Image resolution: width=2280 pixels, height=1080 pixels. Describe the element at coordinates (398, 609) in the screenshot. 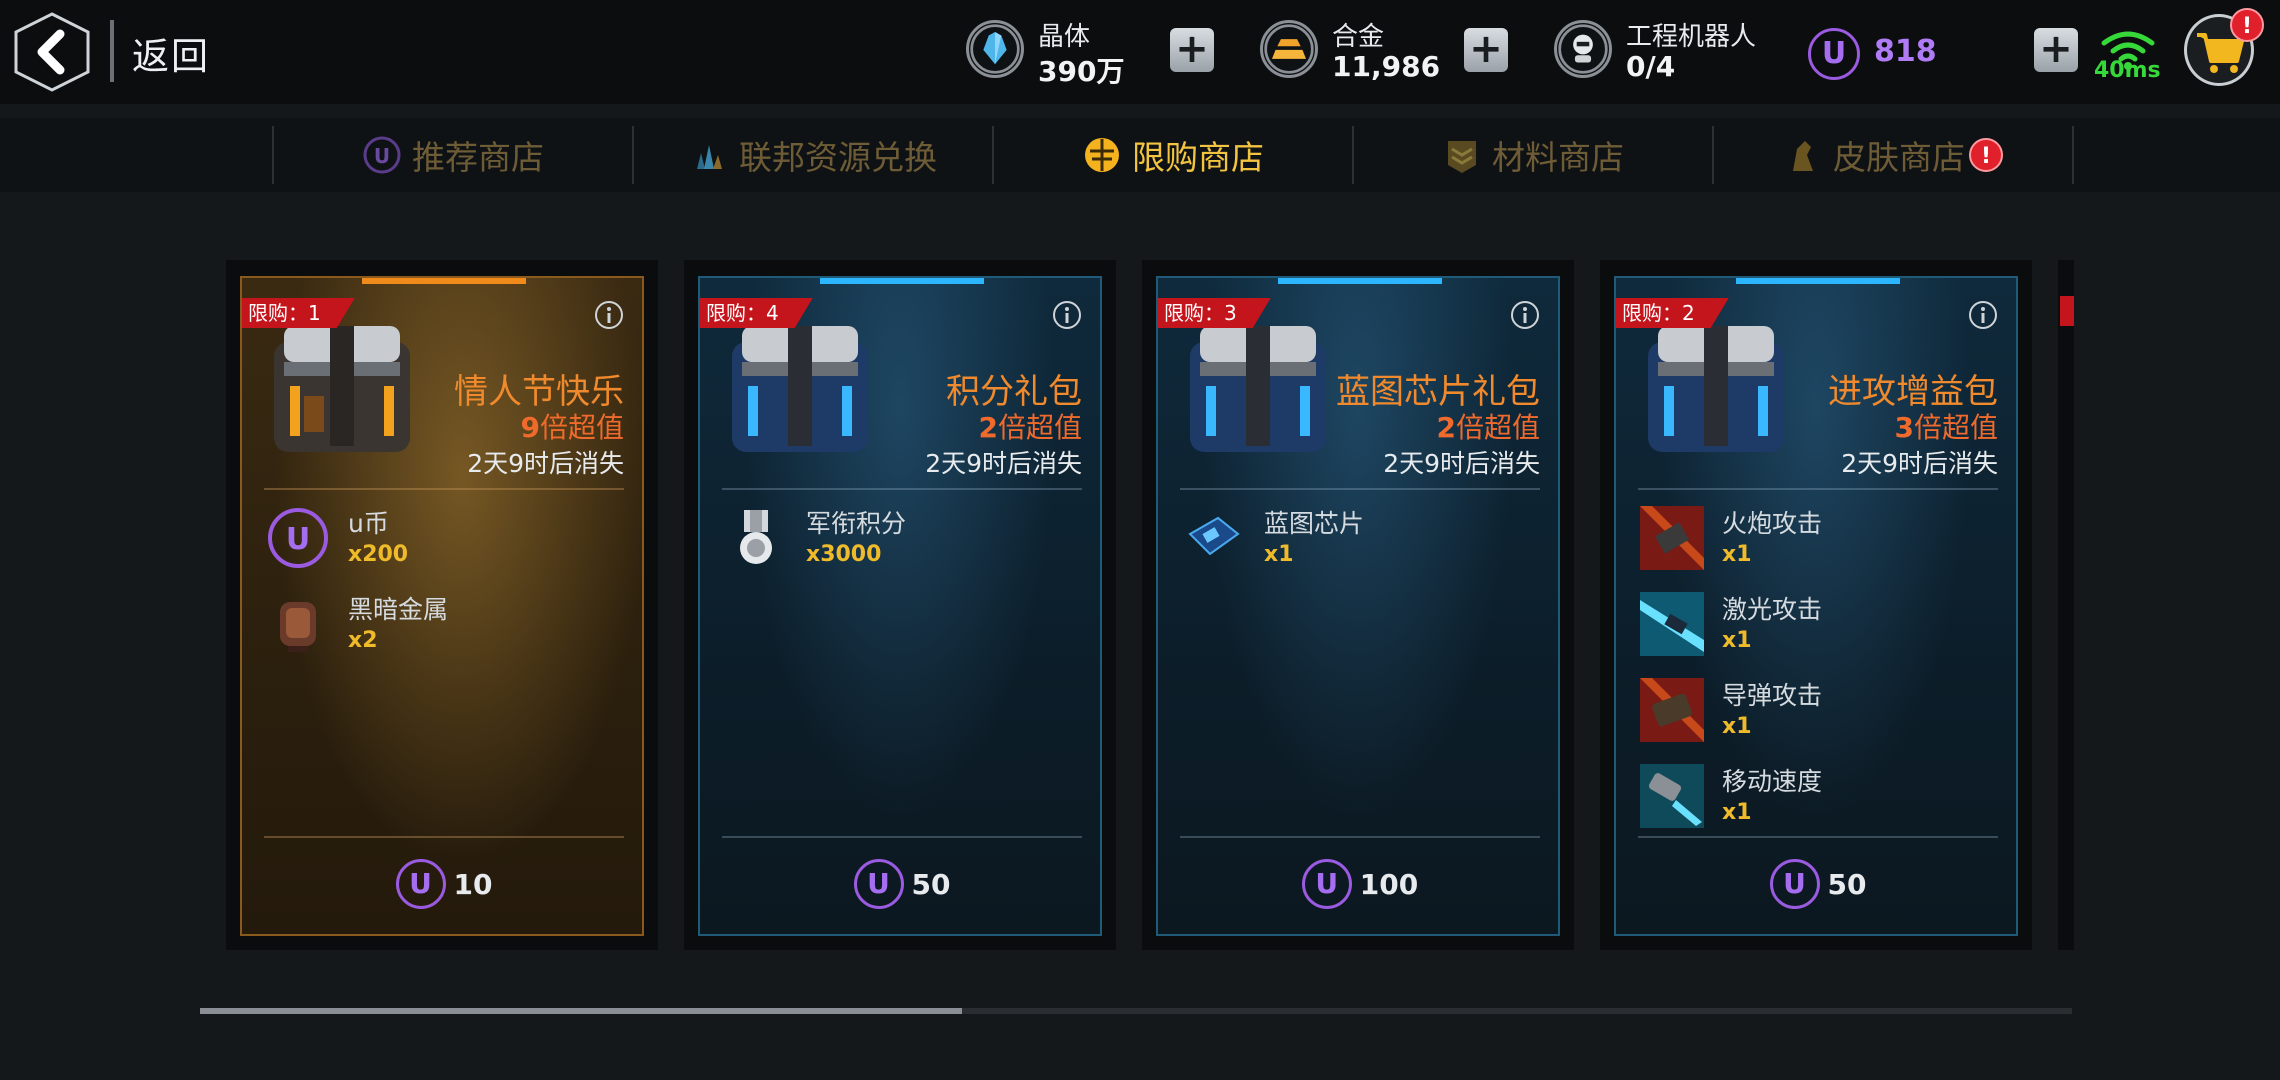

I see `item-name: 黑暗金属` at that location.